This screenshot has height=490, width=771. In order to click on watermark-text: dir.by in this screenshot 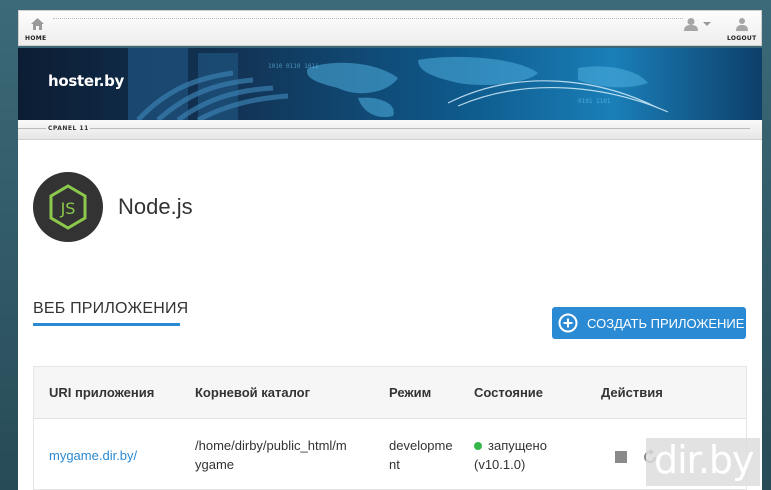, I will do `click(704, 460)`.